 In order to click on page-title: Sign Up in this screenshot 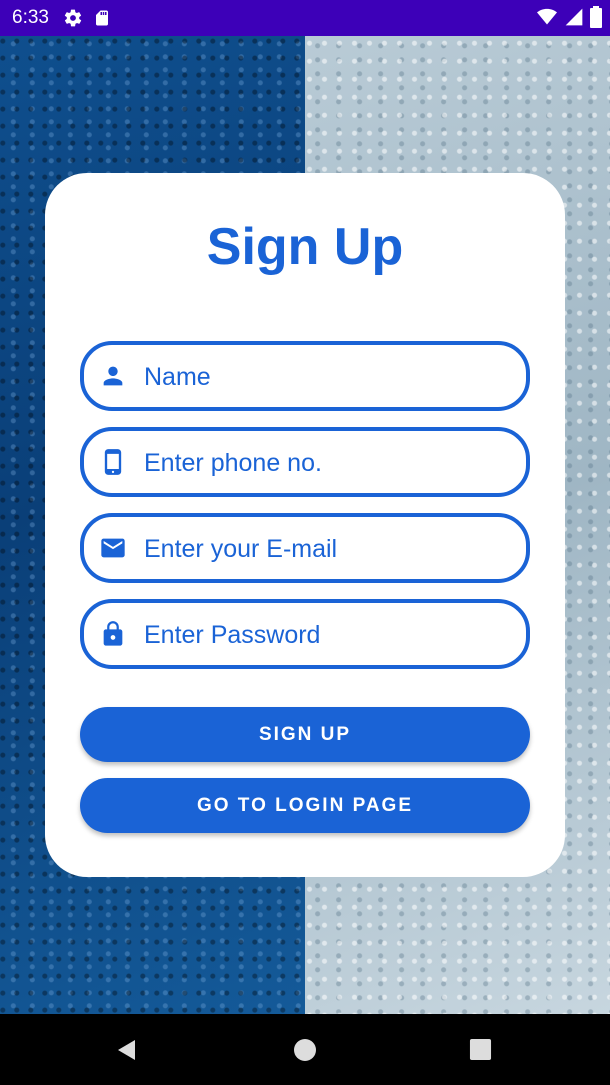, I will do `click(305, 247)`.